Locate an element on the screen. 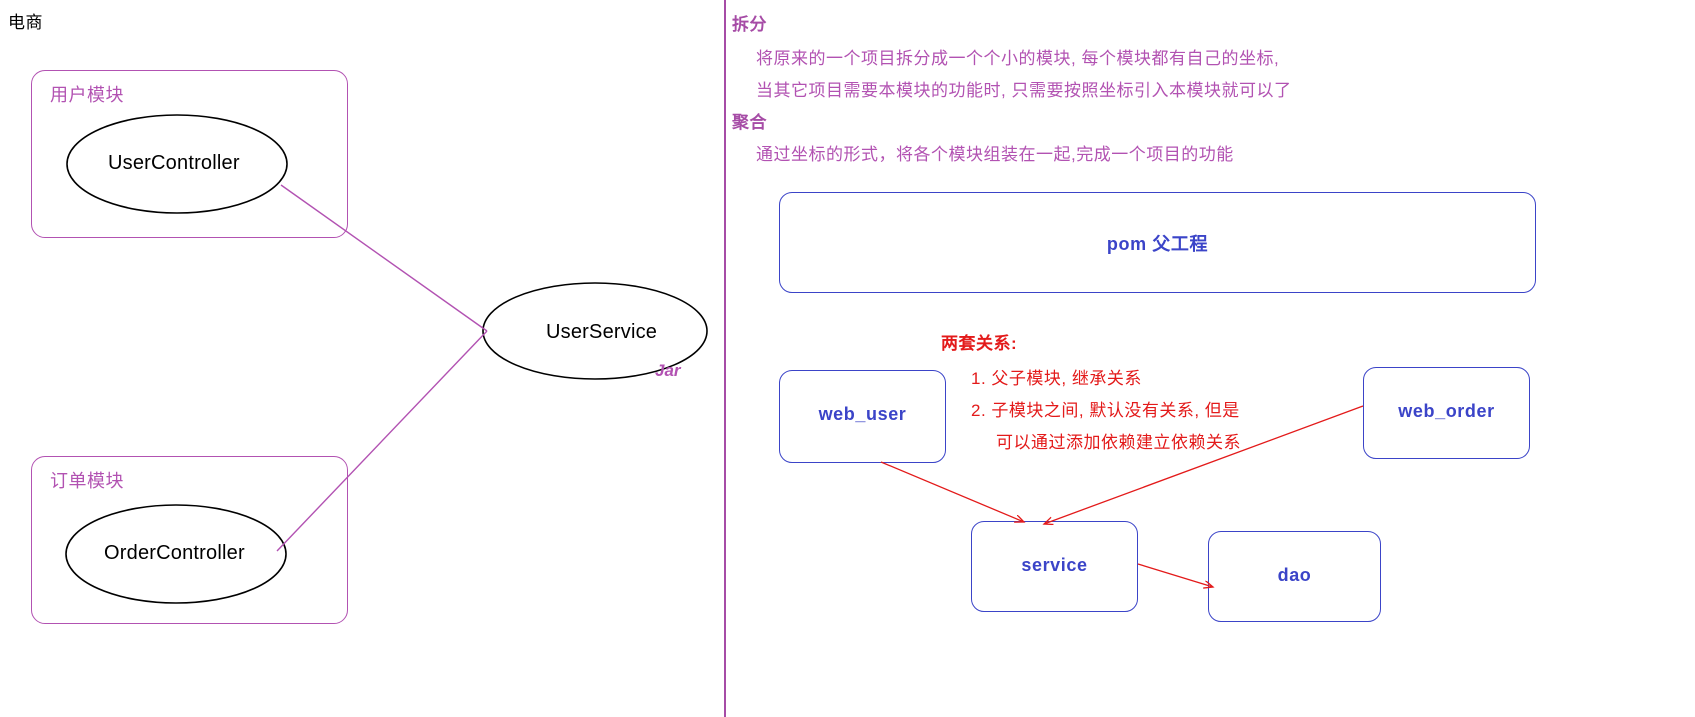  relations-item-3: 可以通过添加依赖建立依赖关系 is located at coordinates (1118, 442).